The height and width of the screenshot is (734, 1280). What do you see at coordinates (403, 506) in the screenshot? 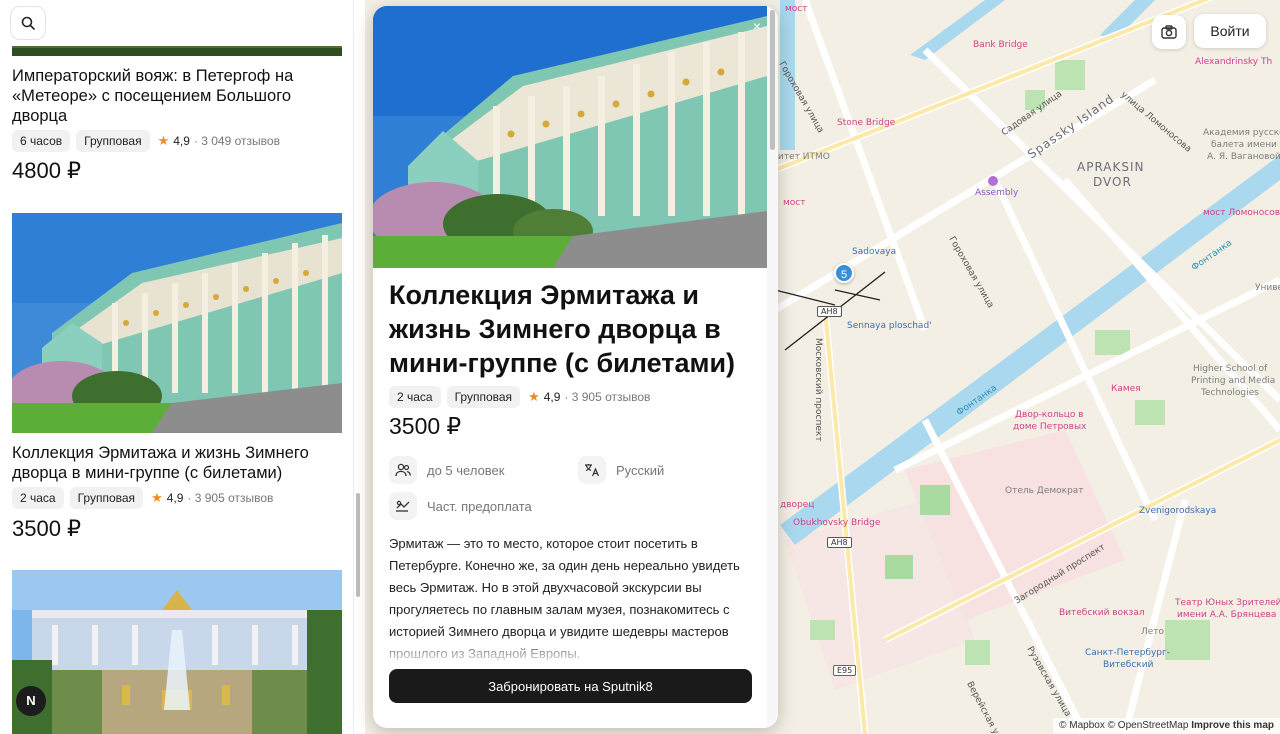
I see `payment-icon` at bounding box center [403, 506].